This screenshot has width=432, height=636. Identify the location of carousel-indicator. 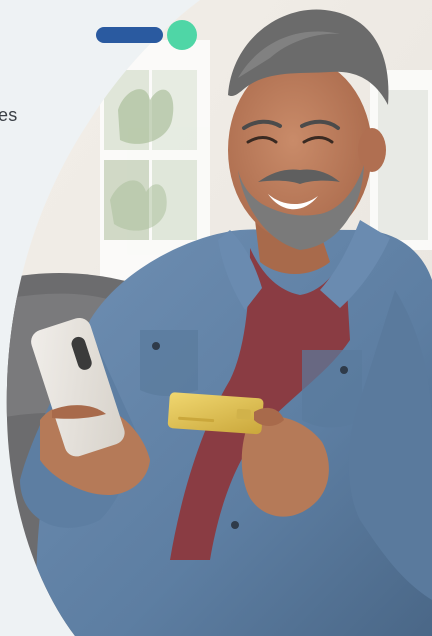
(182, 35).